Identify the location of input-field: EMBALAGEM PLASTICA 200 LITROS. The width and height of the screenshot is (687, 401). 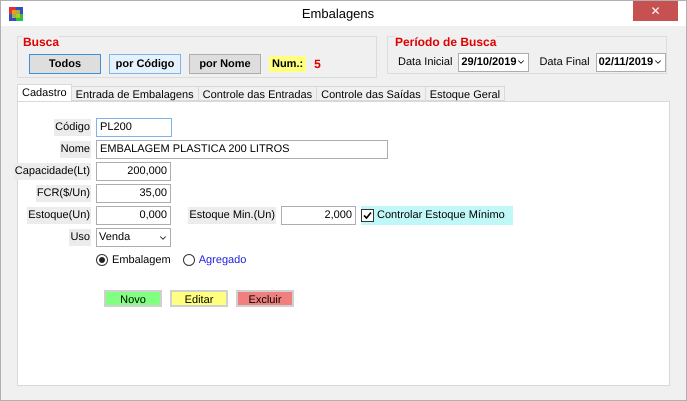
(242, 149).